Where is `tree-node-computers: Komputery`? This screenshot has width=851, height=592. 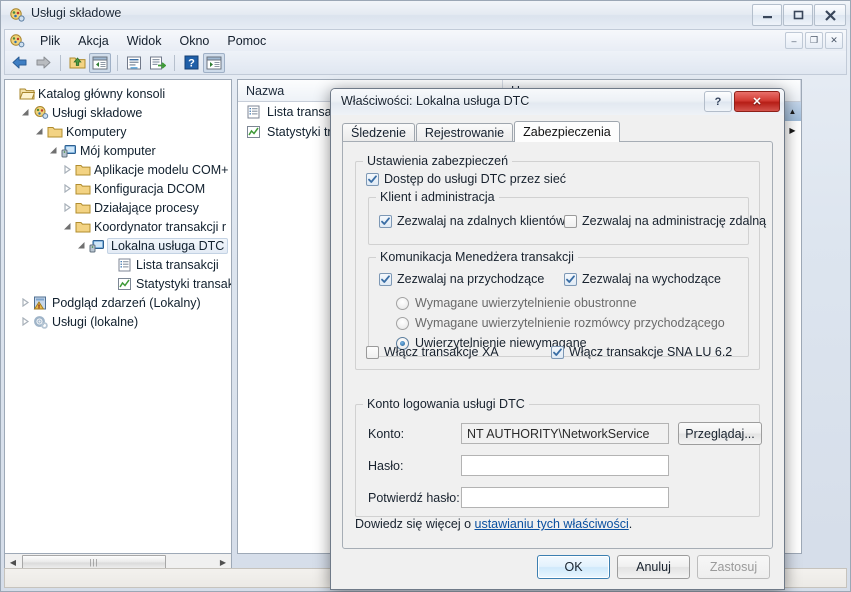 tree-node-computers: Komputery is located at coordinates (118, 131).